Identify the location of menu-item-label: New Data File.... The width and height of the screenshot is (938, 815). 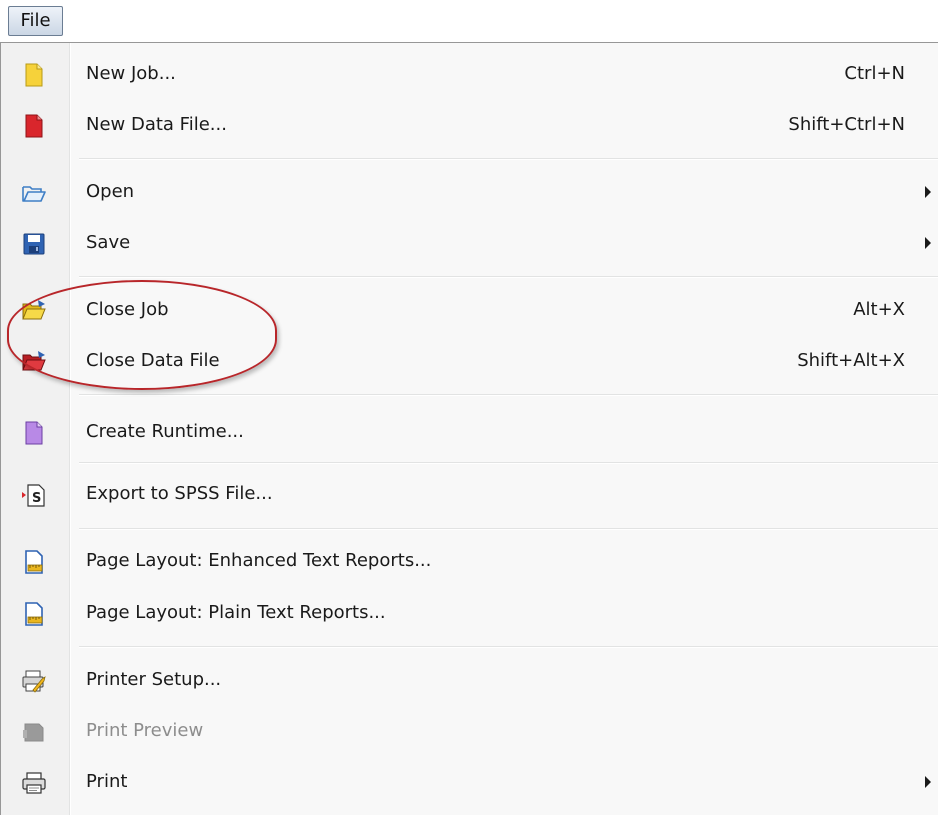
(156, 124).